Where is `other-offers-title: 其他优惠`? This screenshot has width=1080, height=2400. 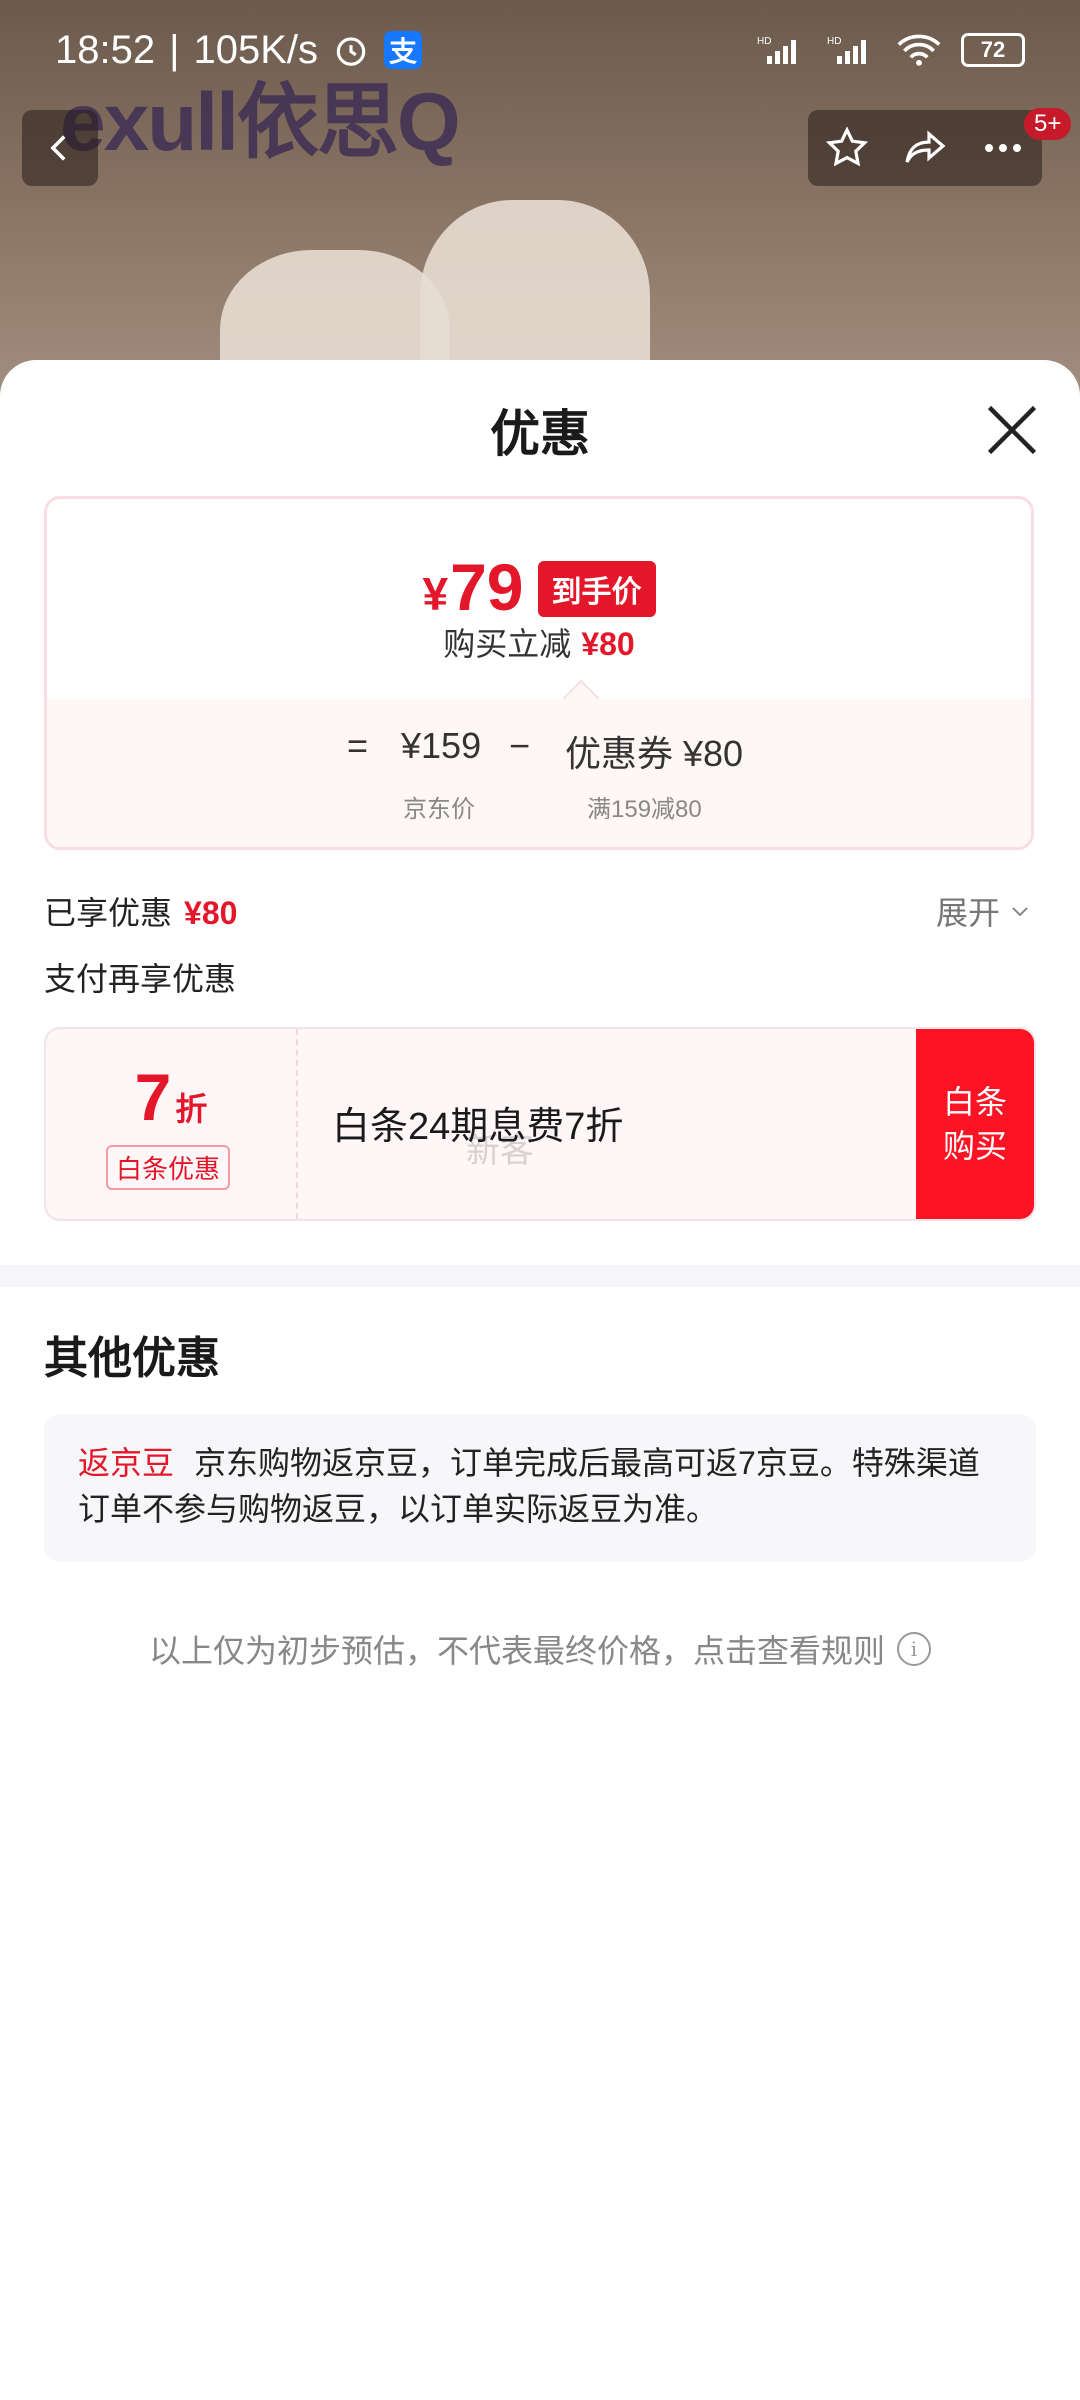 other-offers-title: 其他优惠 is located at coordinates (132, 1358).